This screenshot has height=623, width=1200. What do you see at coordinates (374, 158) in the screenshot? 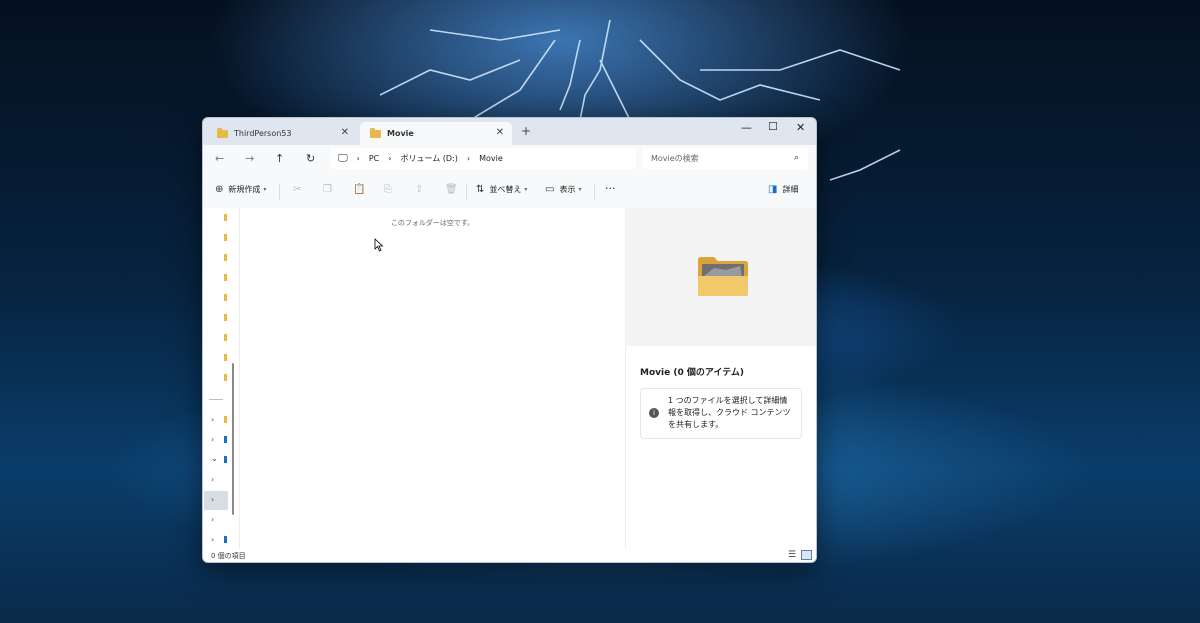
I see `breadcrumb-pc: PC` at bounding box center [374, 158].